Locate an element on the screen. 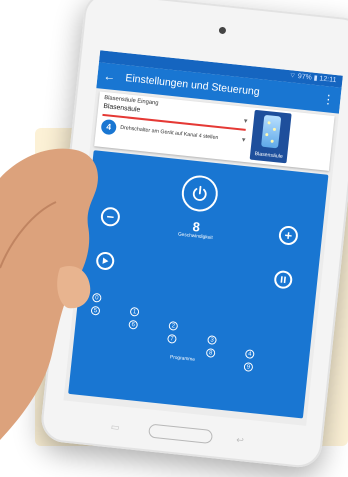 The image size is (348, 477). bubble-column-icon is located at coordinates (271, 131).